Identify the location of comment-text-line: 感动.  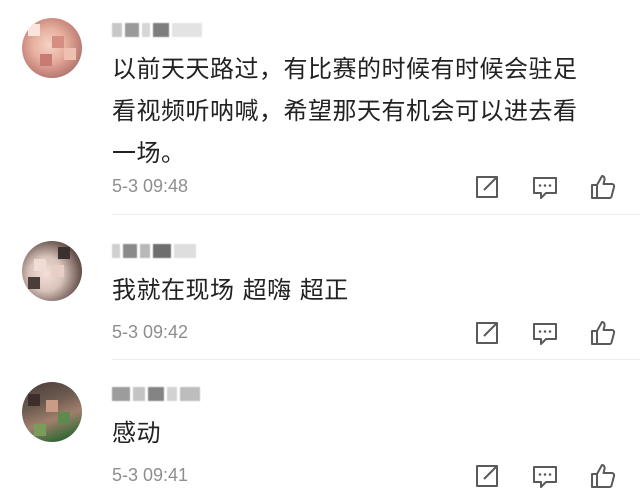
(136, 433).